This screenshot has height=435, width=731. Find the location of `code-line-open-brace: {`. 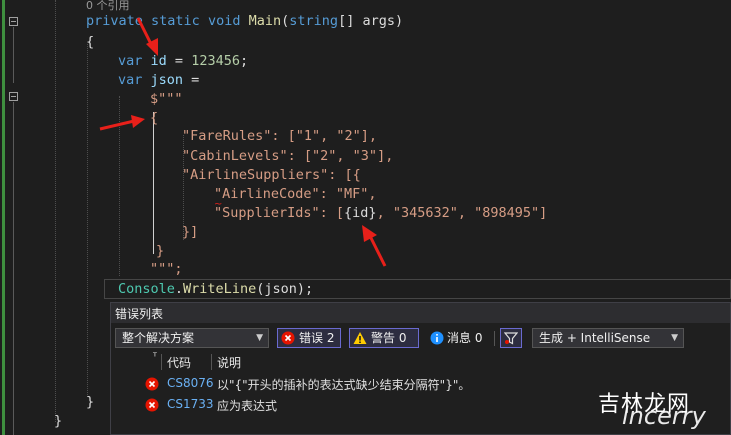

code-line-open-brace: { is located at coordinates (90, 42).